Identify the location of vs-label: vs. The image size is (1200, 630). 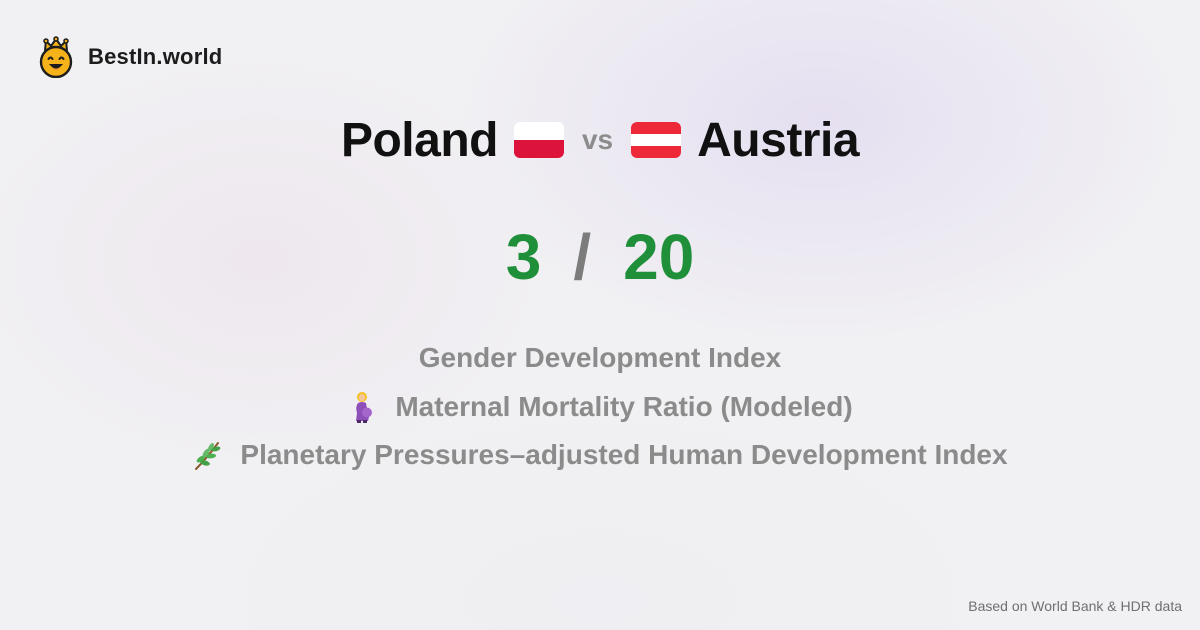
(597, 139).